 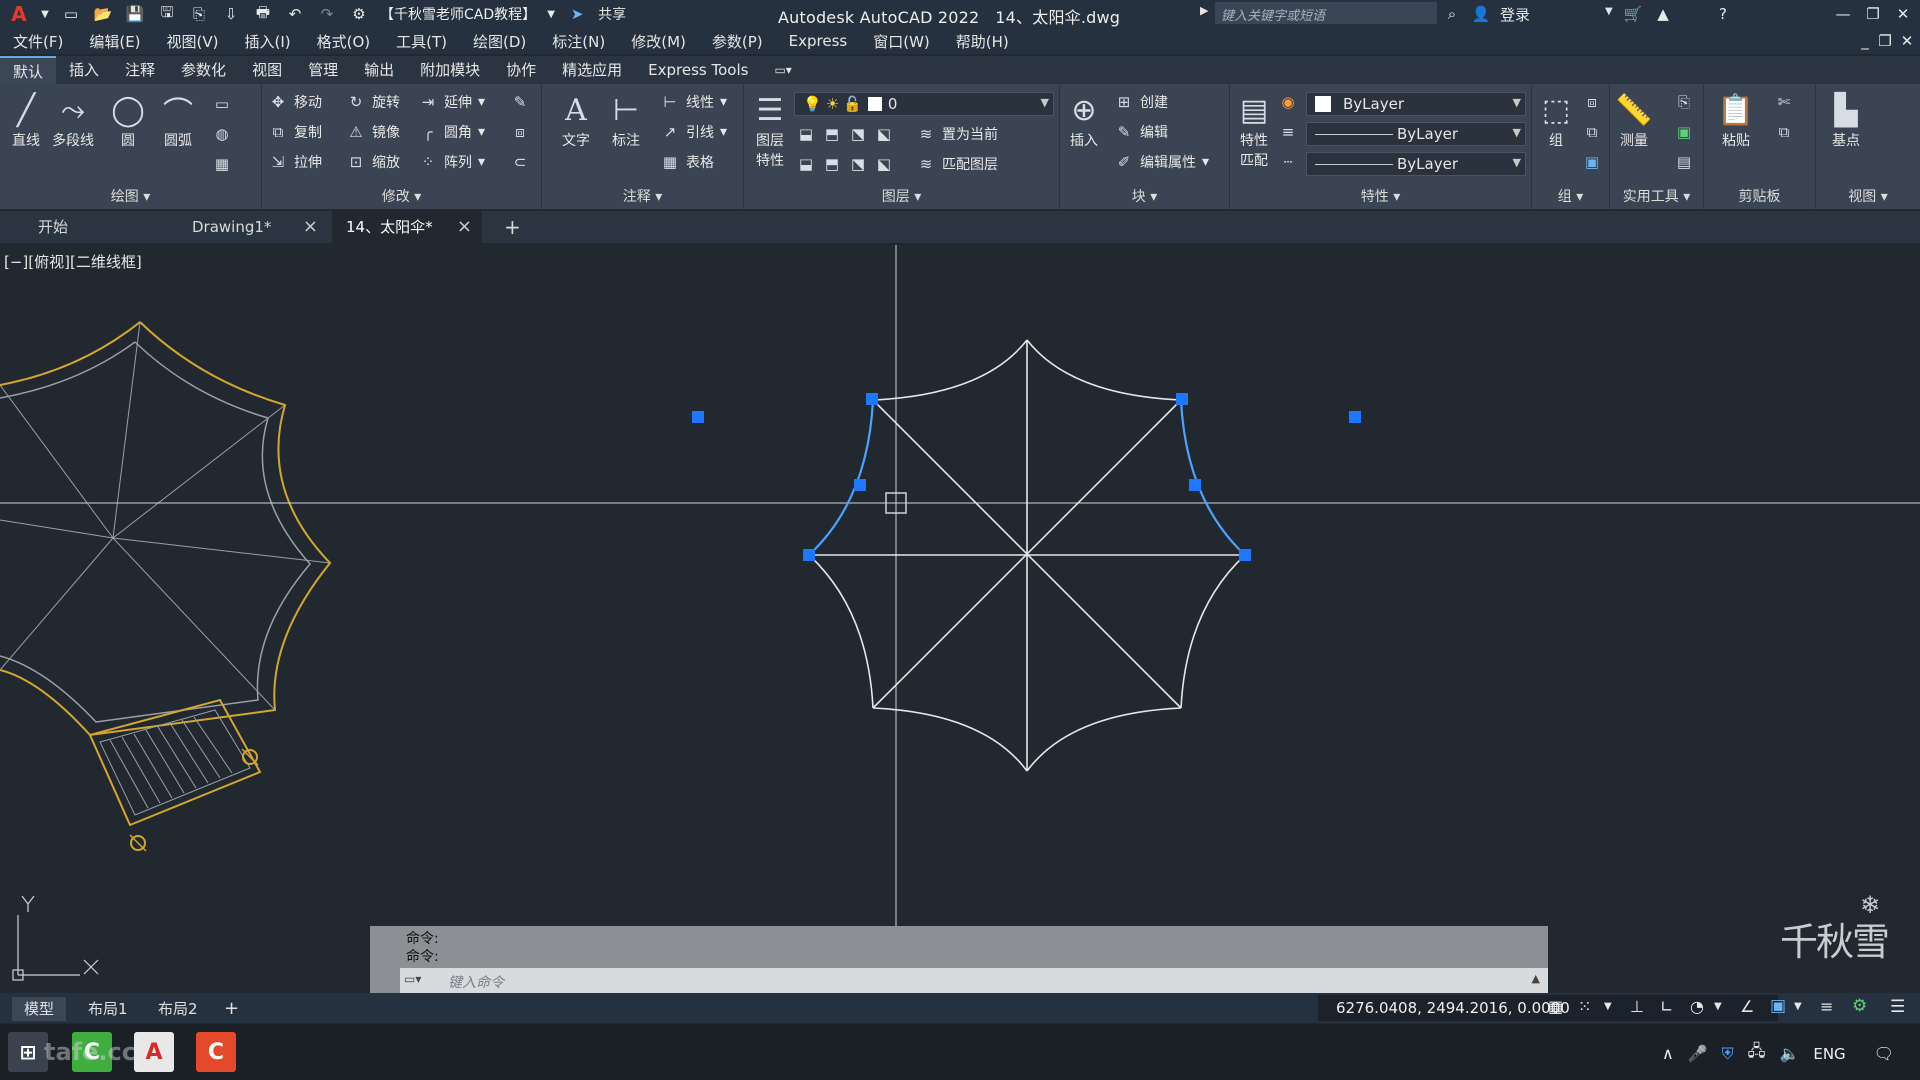 What do you see at coordinates (1784, 102) in the screenshot?
I see `cut-icon: ✄` at bounding box center [1784, 102].